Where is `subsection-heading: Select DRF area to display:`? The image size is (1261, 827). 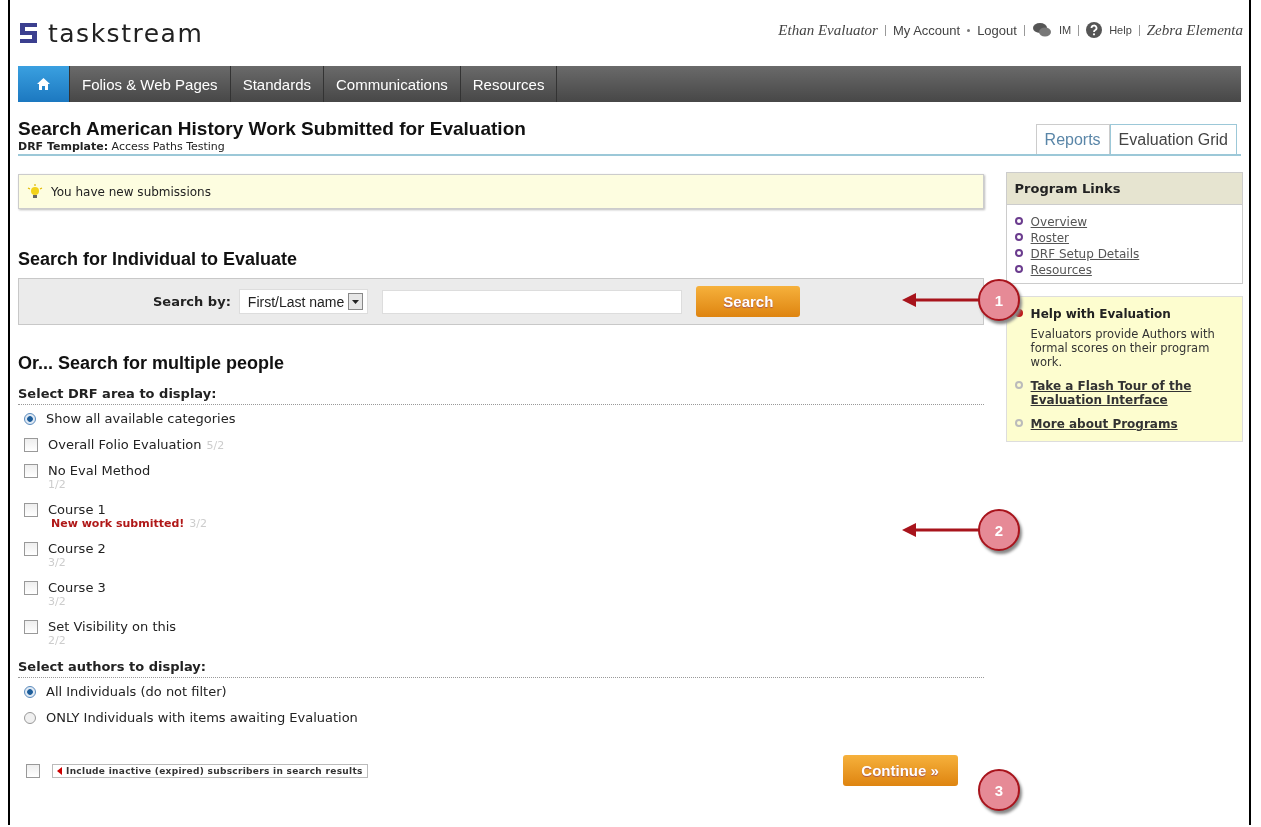 subsection-heading: Select DRF area to display: is located at coordinates (501, 395).